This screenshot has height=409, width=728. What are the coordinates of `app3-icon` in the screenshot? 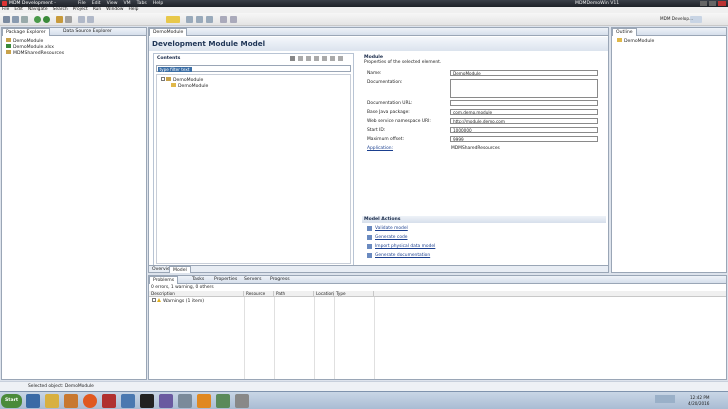 It's located at (242, 401).